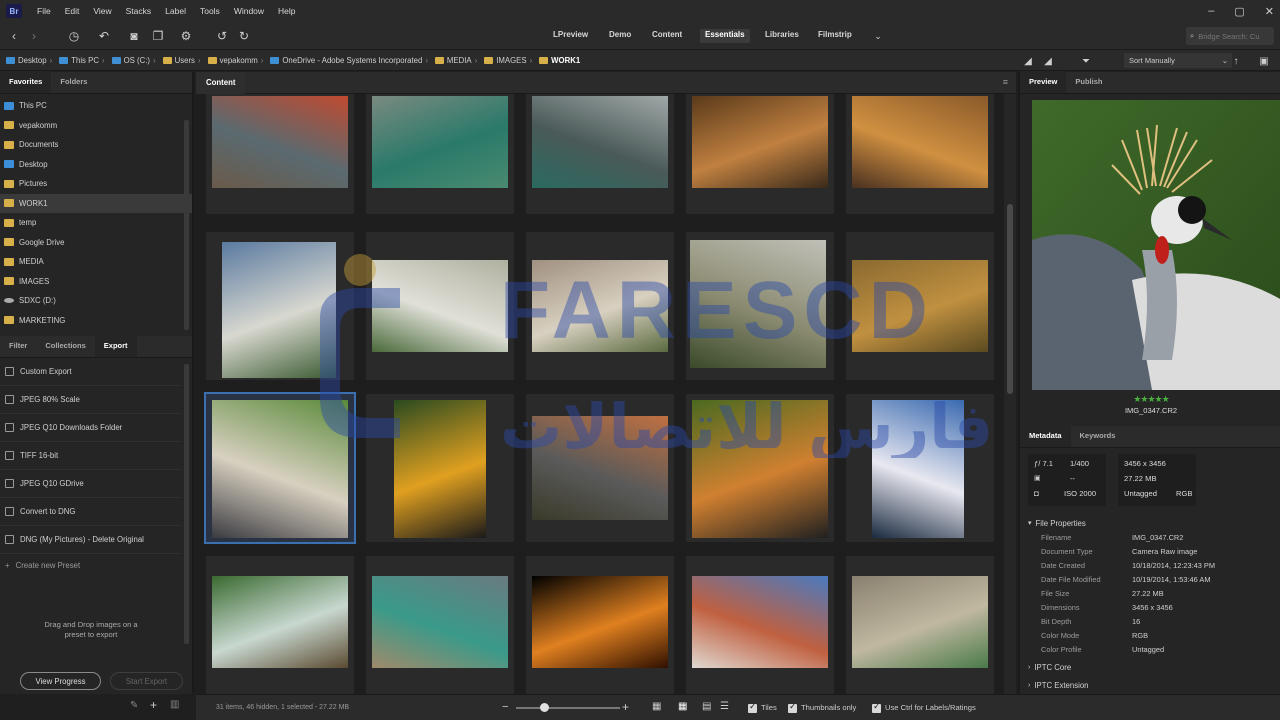 Image resolution: width=1280 pixels, height=720 pixels. I want to click on favorite-item: temp, so click(96, 223).